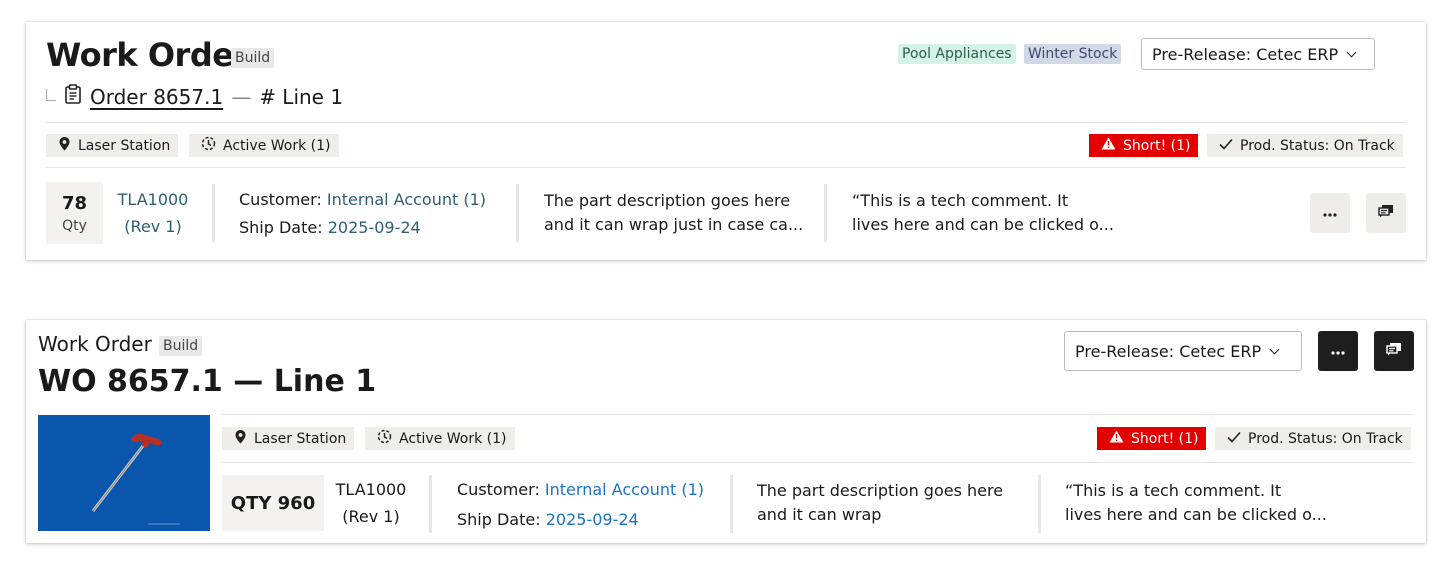 This screenshot has width=1451, height=566. Describe the element at coordinates (1073, 54) in the screenshot. I see `tag-winter-stock: Winter Stock` at that location.